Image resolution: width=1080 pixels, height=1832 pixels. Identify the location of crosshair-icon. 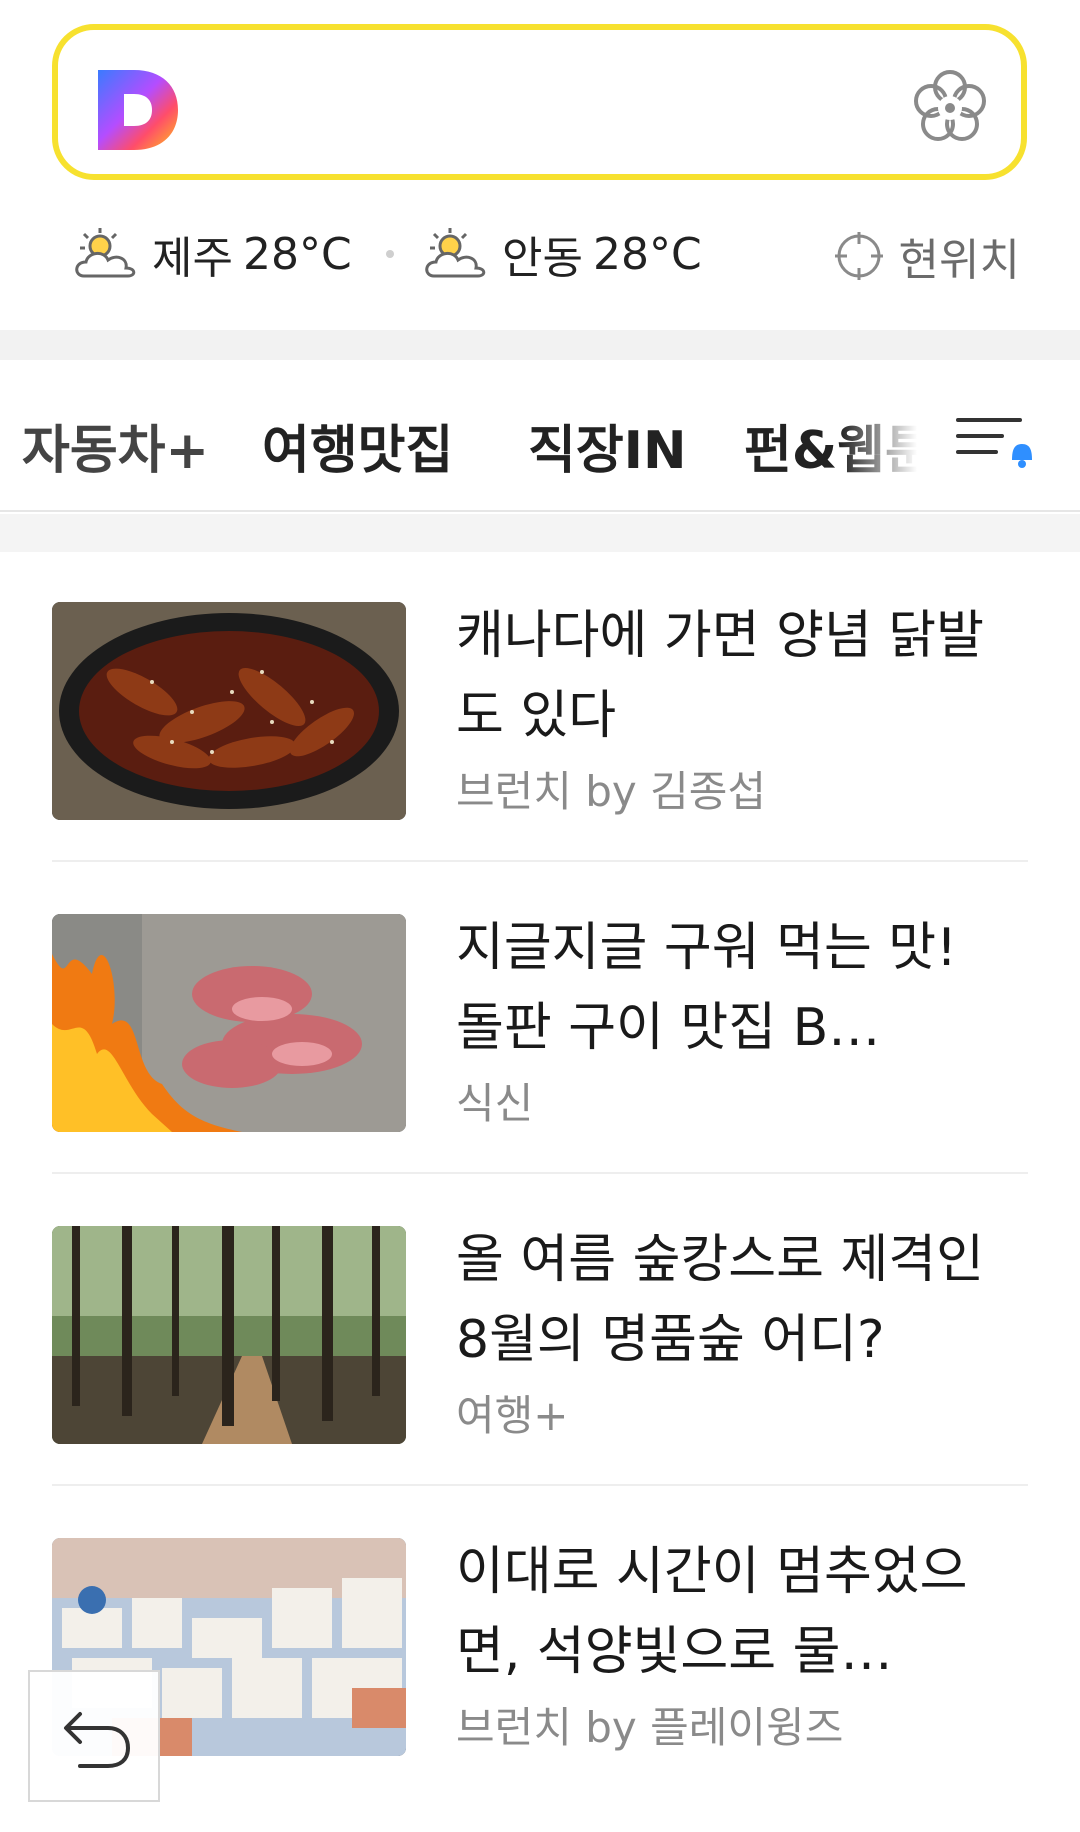
(858, 256).